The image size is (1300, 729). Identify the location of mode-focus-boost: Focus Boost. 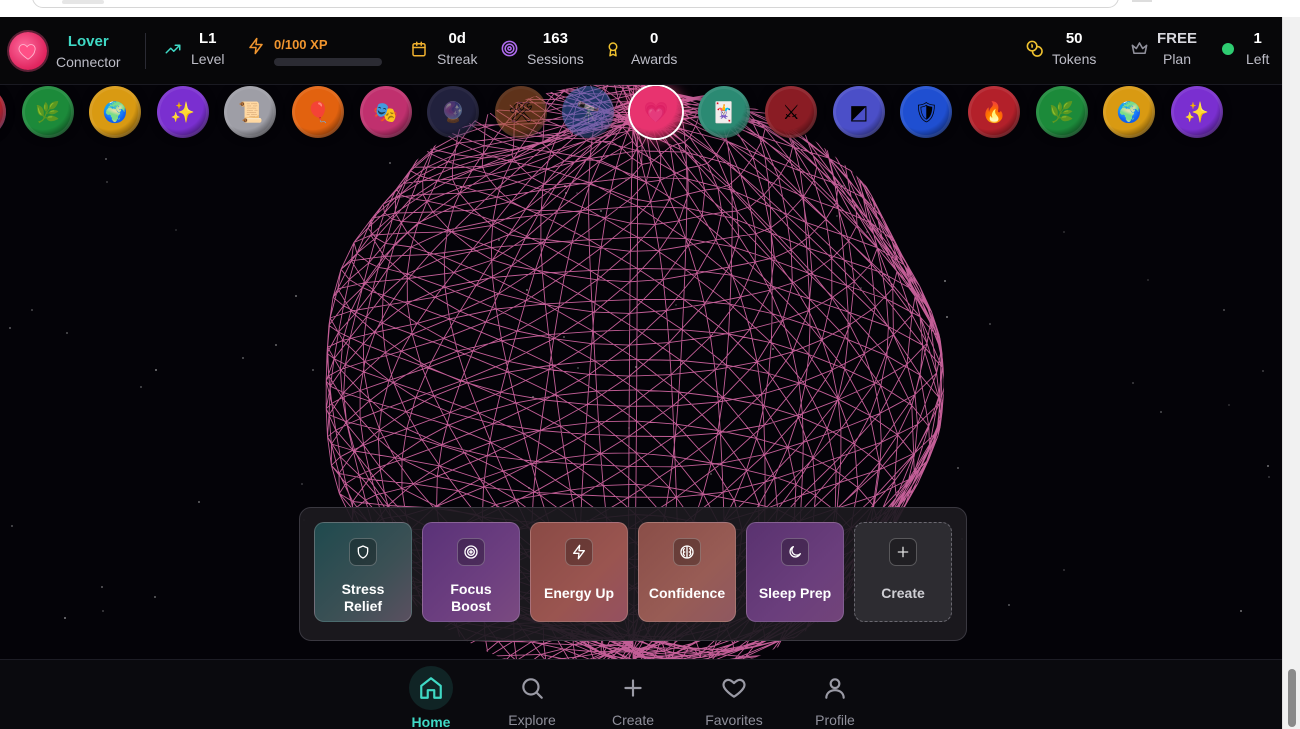
(471, 572).